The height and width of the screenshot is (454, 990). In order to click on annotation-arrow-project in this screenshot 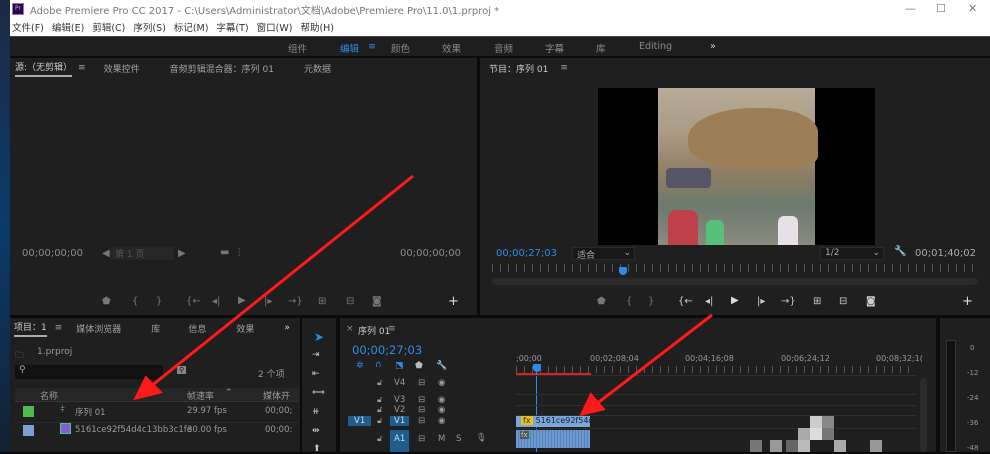, I will do `click(281, 281)`.